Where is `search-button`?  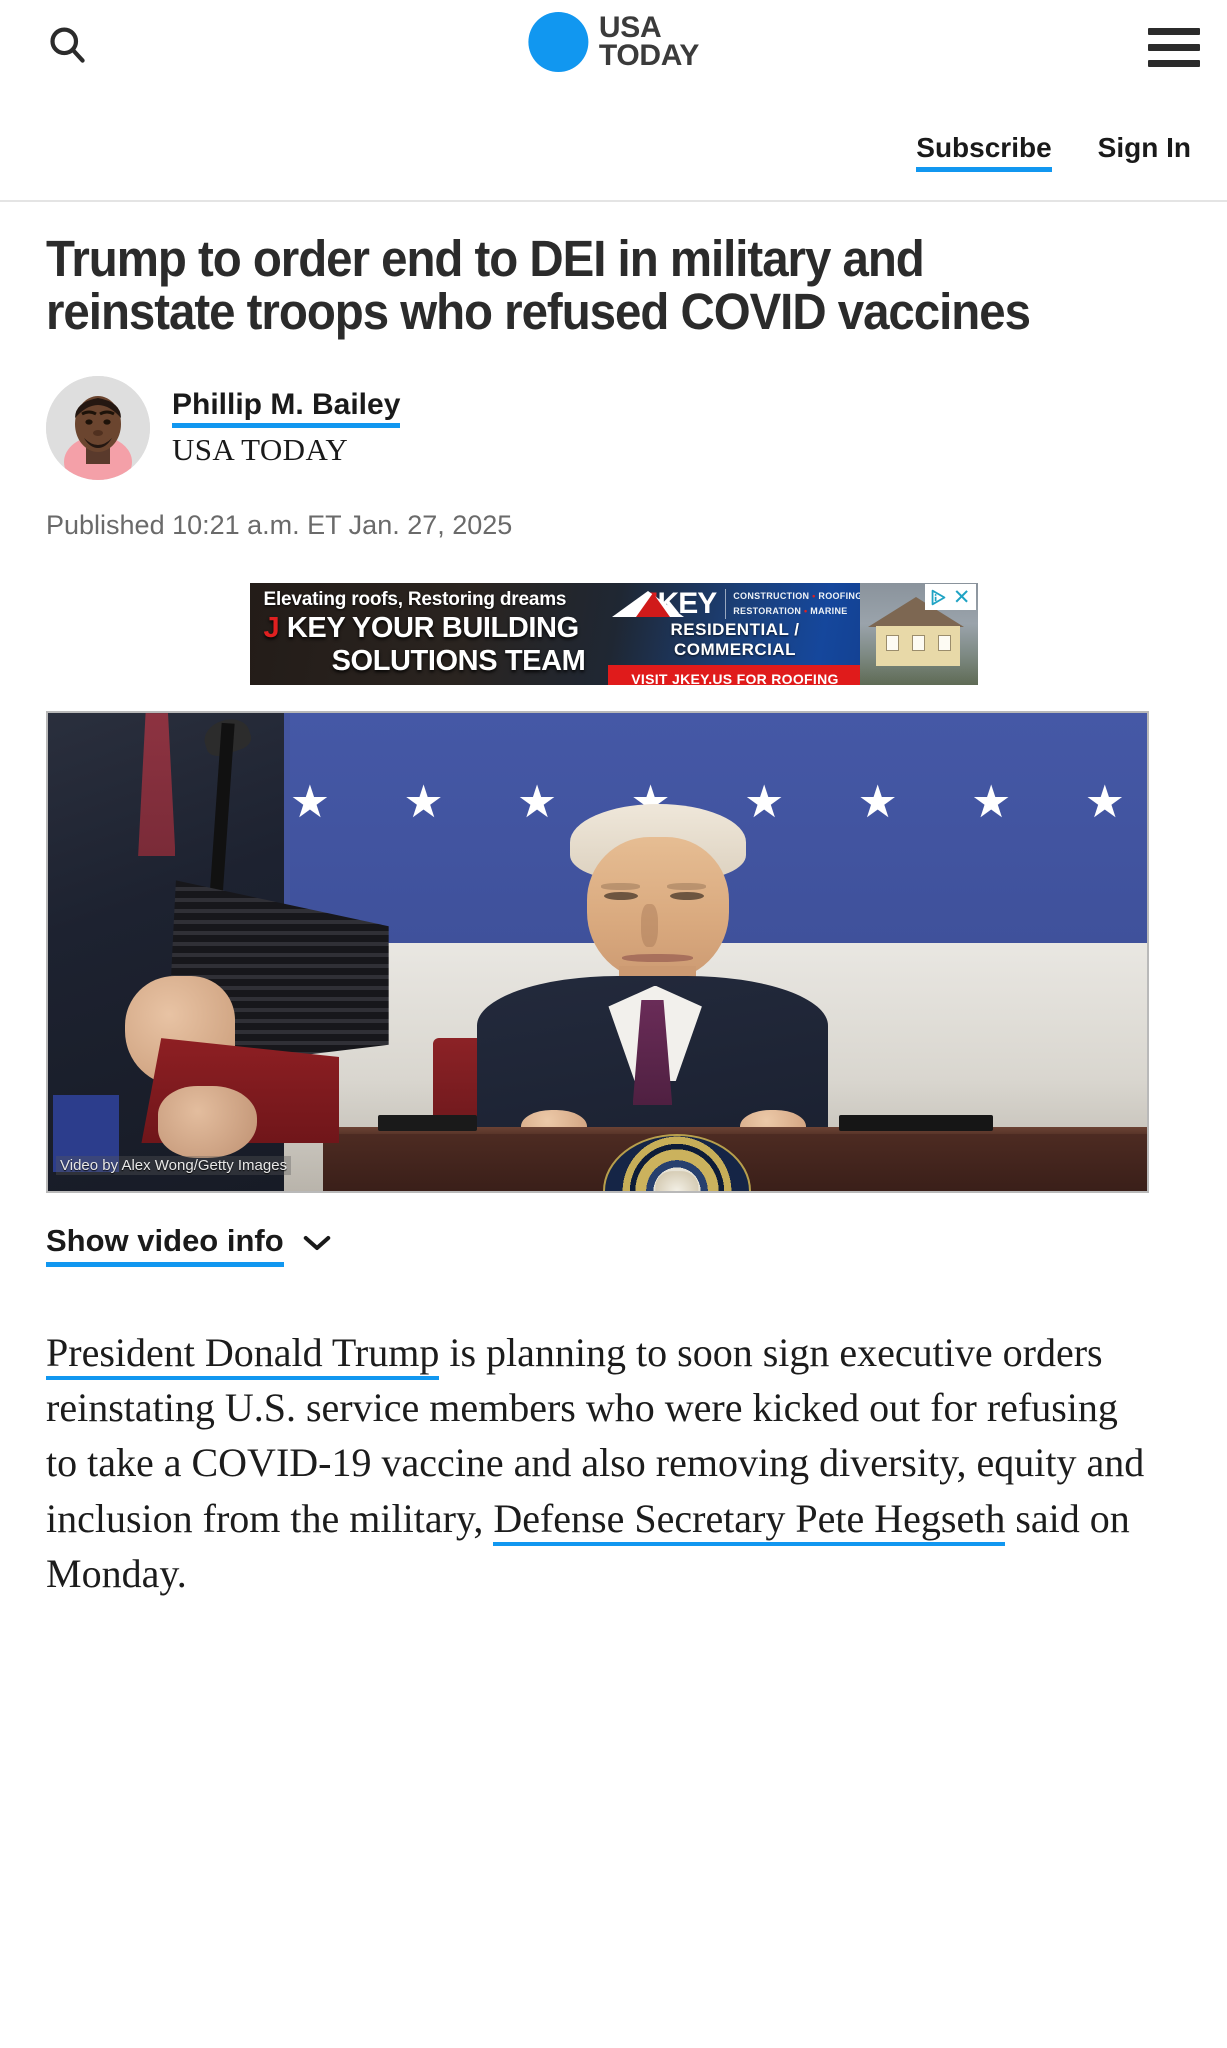 search-button is located at coordinates (67, 47).